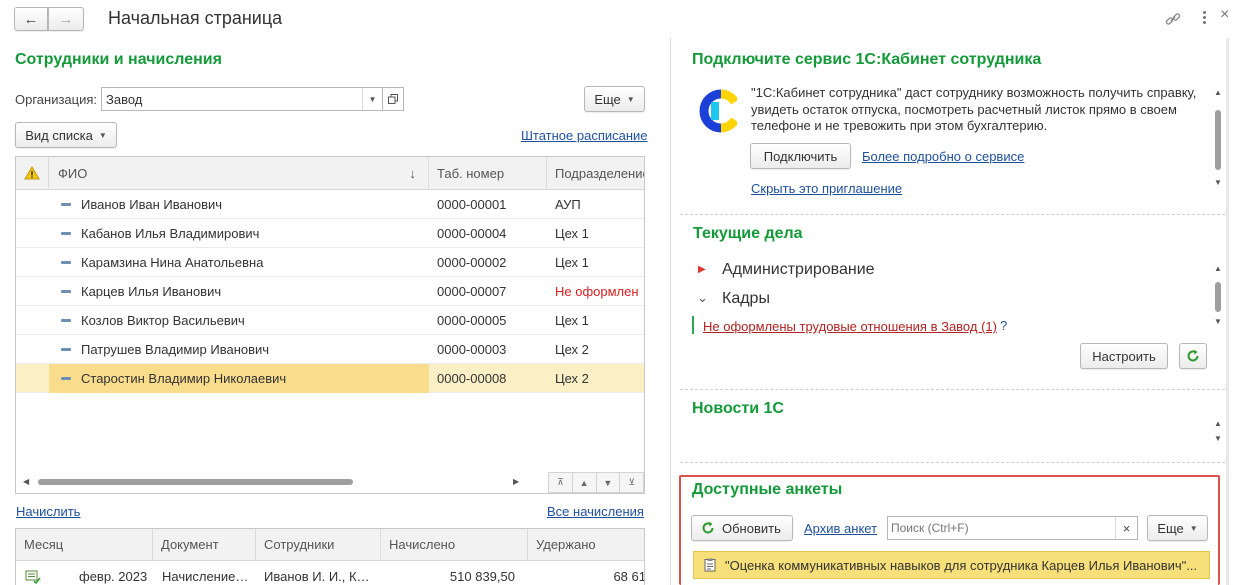 The image size is (1233, 585). I want to click on survey-search-input, so click(1001, 528).